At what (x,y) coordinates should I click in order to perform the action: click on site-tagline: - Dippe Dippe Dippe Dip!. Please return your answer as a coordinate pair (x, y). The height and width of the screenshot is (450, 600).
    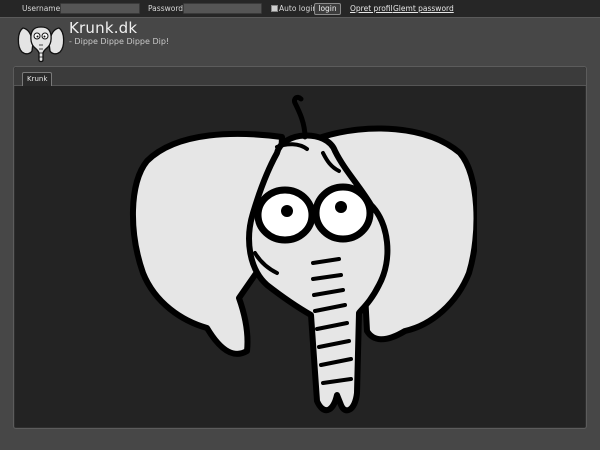
    Looking at the image, I should click on (119, 41).